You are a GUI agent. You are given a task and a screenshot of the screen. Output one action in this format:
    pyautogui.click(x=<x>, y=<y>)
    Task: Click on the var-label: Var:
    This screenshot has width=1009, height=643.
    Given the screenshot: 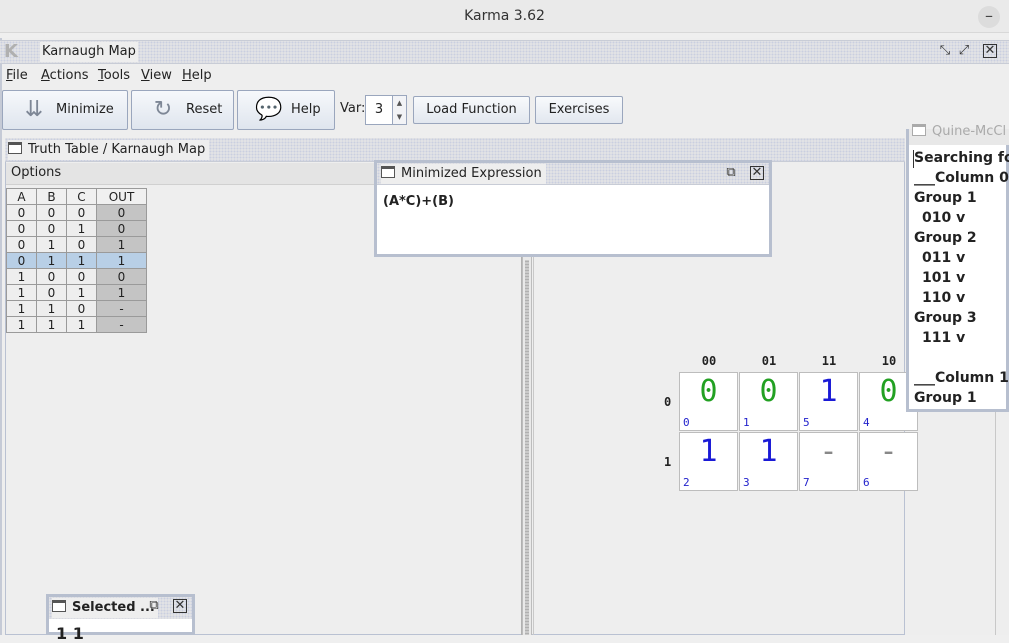 What is the action you would take?
    pyautogui.click(x=353, y=108)
    